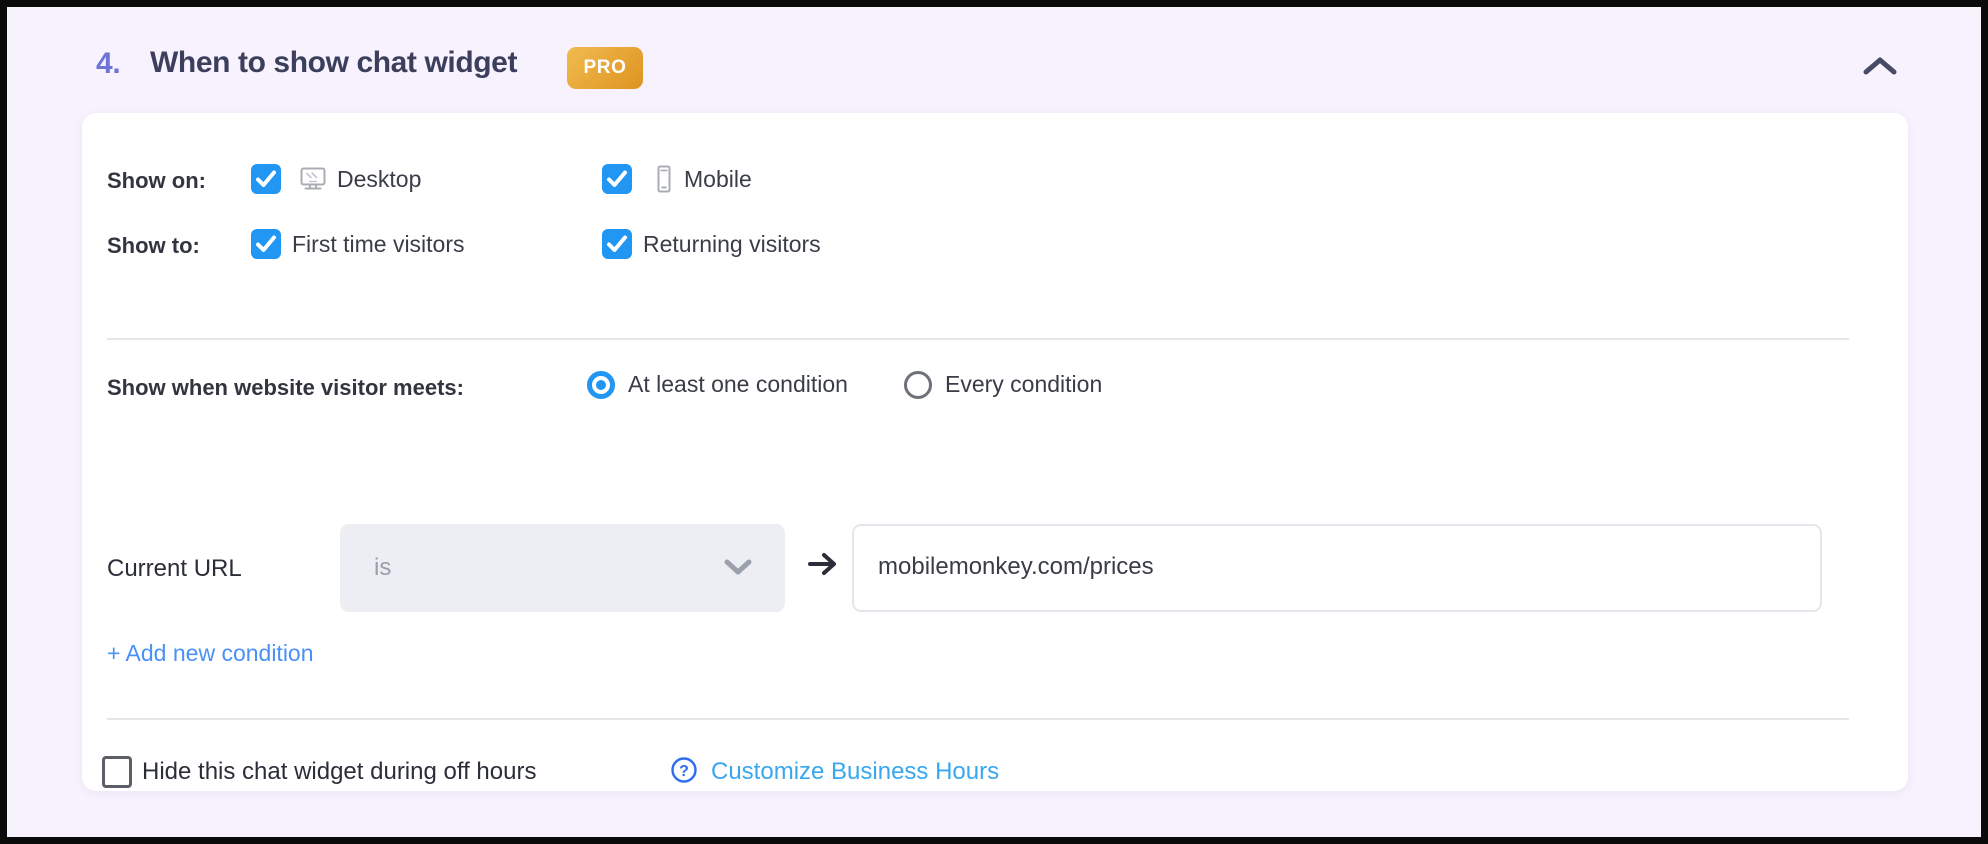 This screenshot has height=844, width=1988. Describe the element at coordinates (997, 66) in the screenshot. I see `section-header: 4. When to show chat widget PRO` at that location.